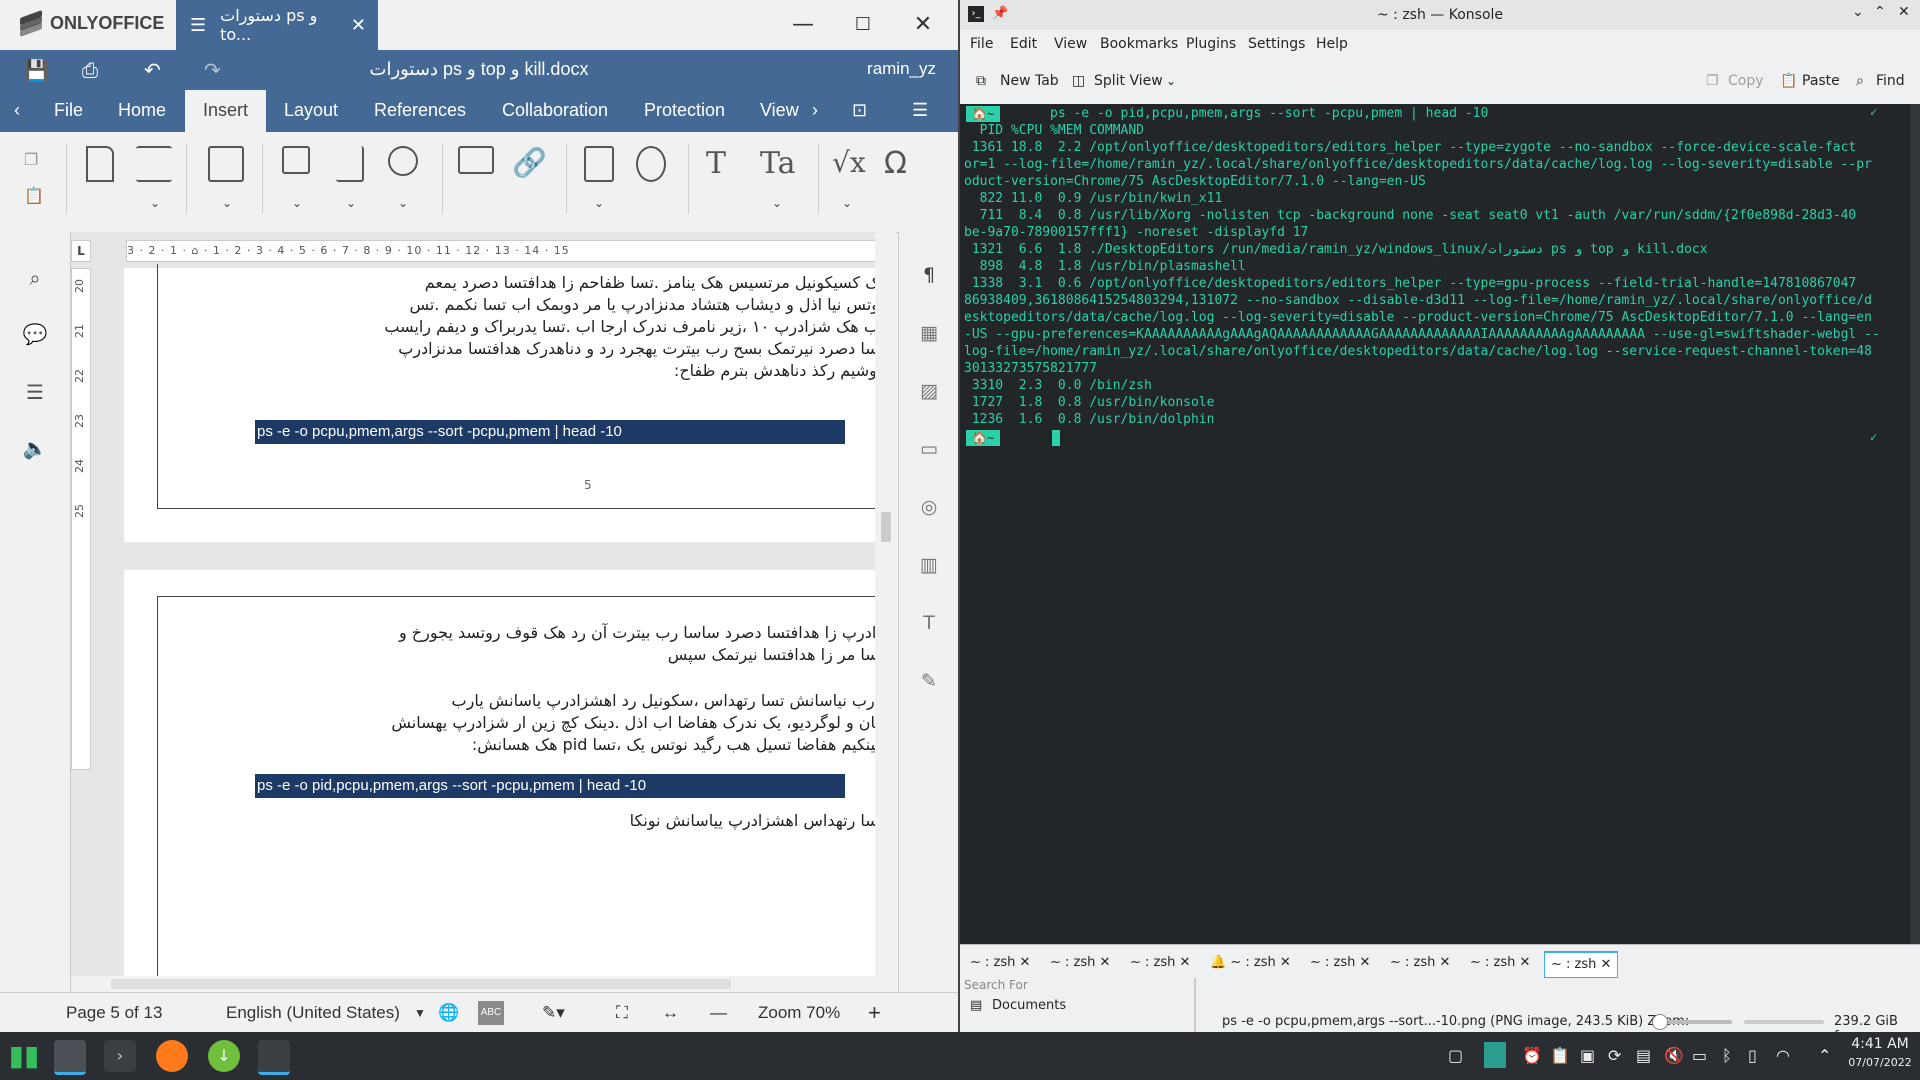 The width and height of the screenshot is (1920, 1080). What do you see at coordinates (1455, 1055) in the screenshot?
I see `window-icon: ▢` at bounding box center [1455, 1055].